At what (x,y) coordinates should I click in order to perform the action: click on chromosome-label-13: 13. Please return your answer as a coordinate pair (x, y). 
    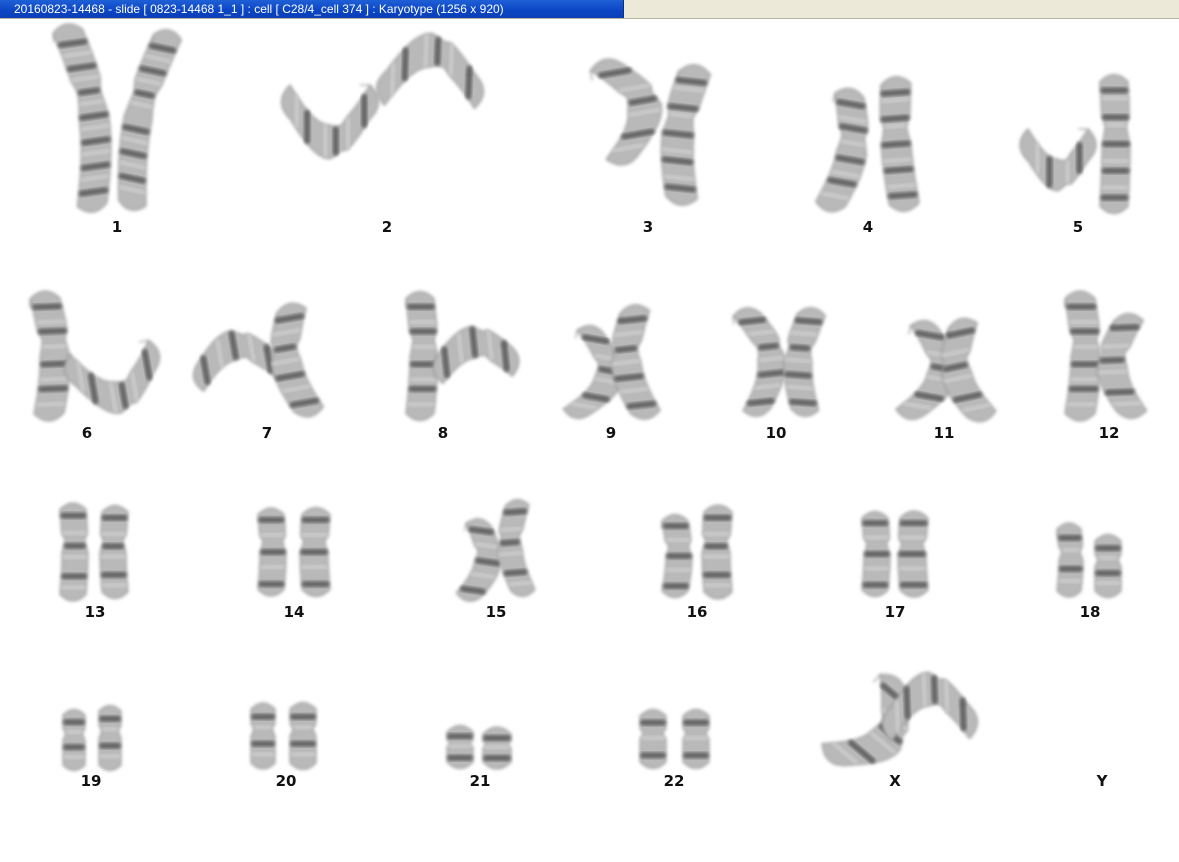
    Looking at the image, I should click on (95, 612).